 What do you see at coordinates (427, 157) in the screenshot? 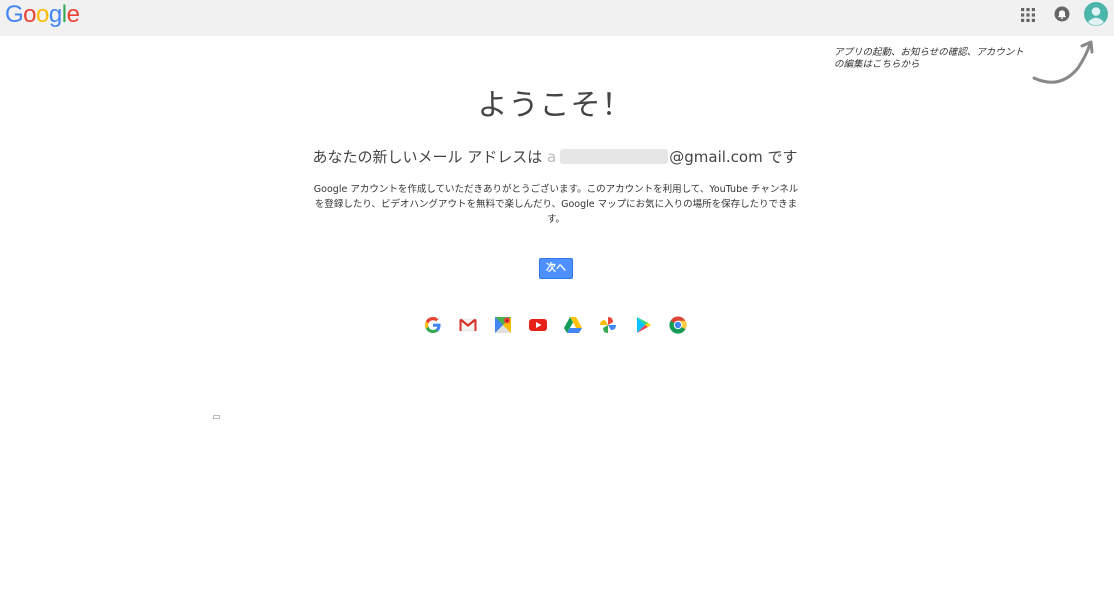
I see `email-prefix: あなたの新しいメール アドレスは` at bounding box center [427, 157].